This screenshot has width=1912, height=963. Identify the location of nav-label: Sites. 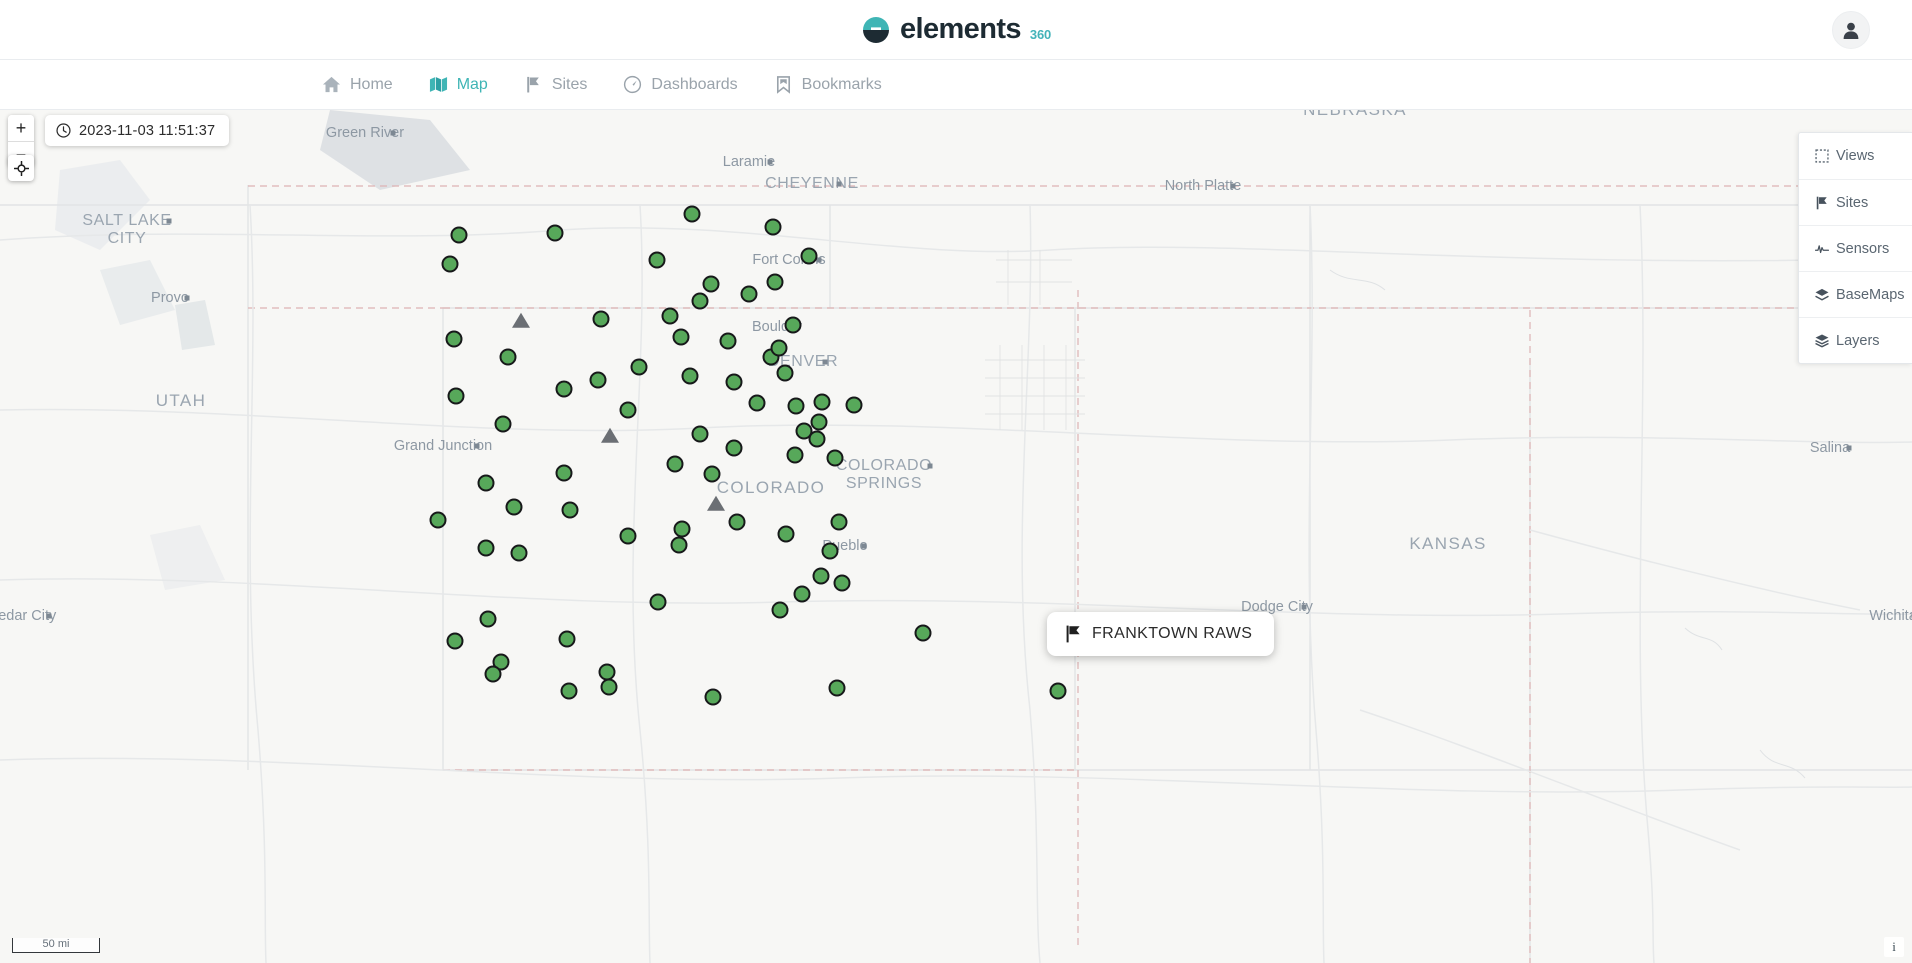
(569, 84).